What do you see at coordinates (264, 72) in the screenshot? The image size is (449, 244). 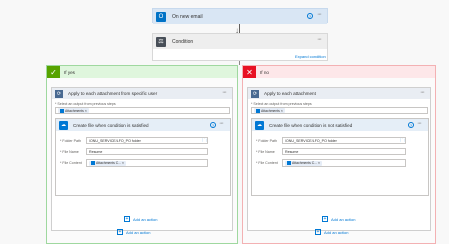 I see `branch-no-label: If no` at bounding box center [264, 72].